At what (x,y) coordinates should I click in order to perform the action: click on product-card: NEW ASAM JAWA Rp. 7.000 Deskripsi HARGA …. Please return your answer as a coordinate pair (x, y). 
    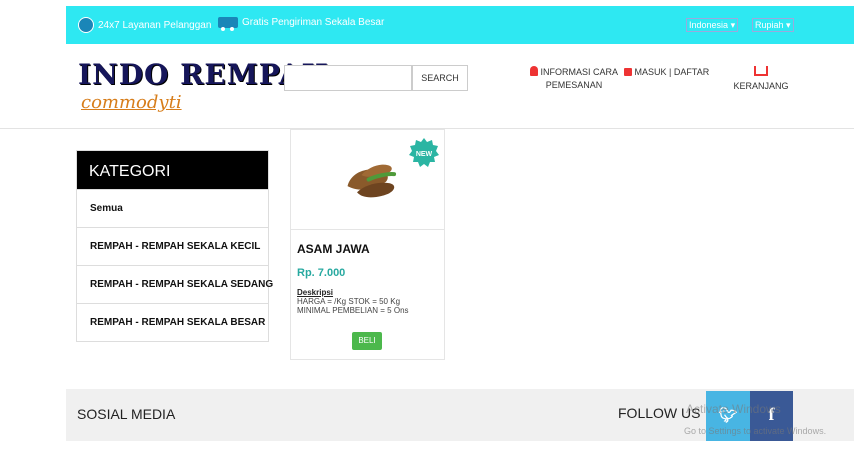
    Looking at the image, I should click on (367, 244).